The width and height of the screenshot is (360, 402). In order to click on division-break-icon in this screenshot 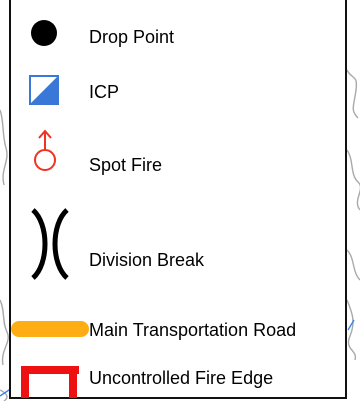, I will do `click(50, 244)`.